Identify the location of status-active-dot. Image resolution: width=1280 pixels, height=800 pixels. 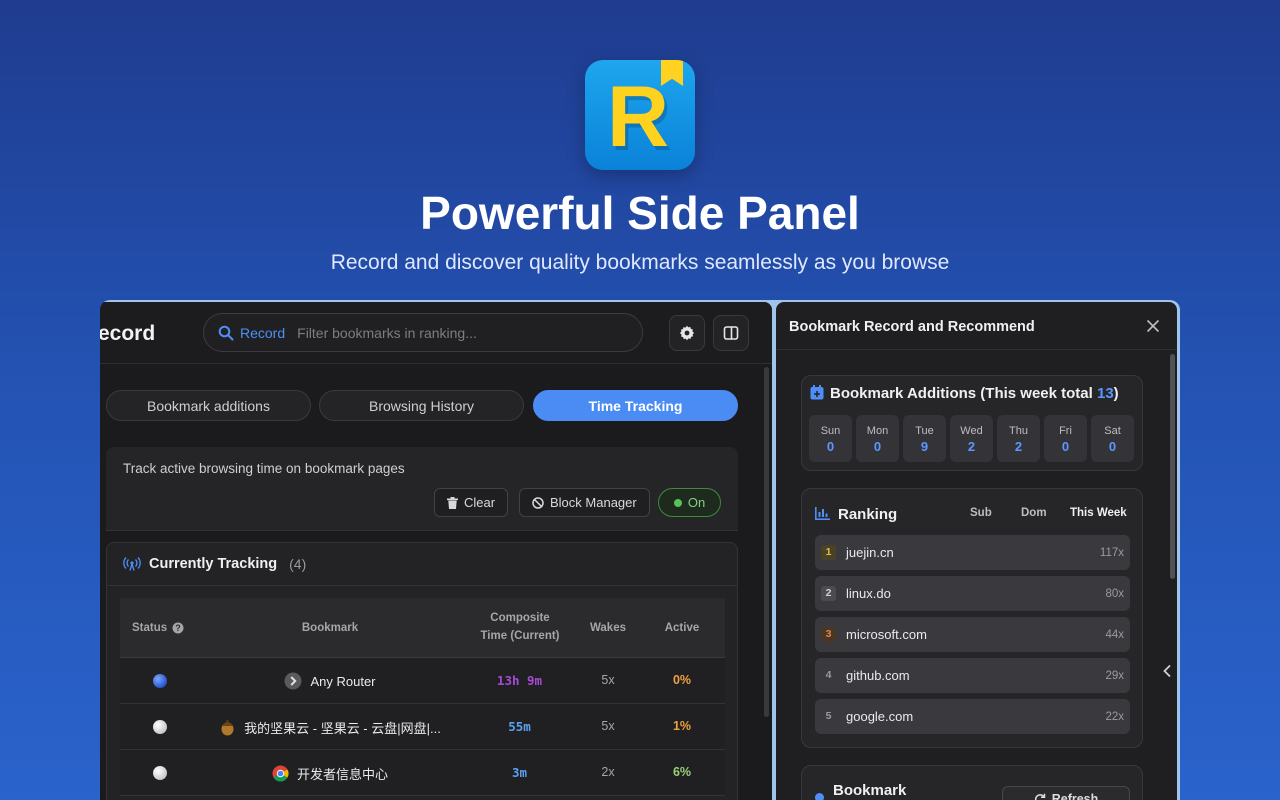
(160, 681).